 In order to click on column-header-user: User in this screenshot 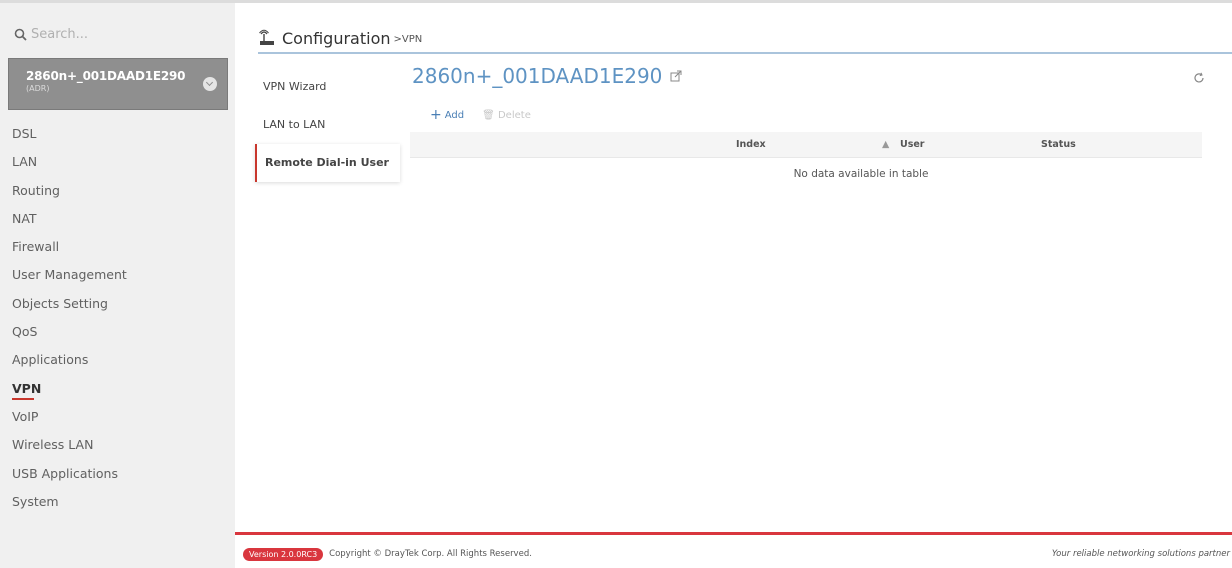, I will do `click(912, 144)`.